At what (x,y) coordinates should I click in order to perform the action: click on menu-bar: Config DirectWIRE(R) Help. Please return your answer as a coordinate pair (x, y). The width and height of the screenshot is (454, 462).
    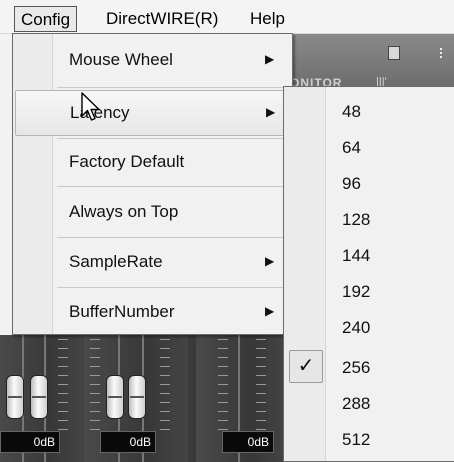
    Looking at the image, I should click on (227, 17).